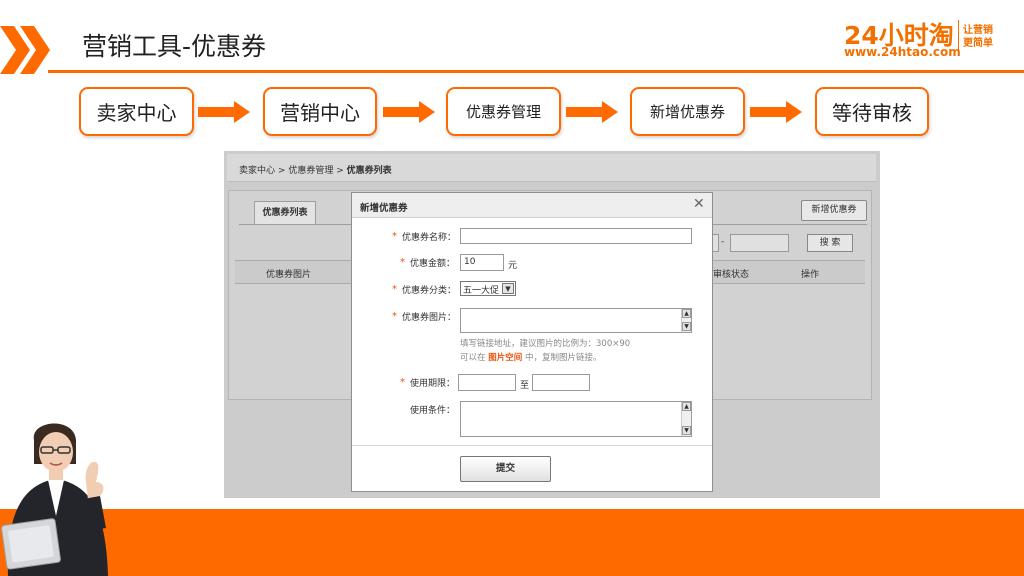  Describe the element at coordinates (532, 205) in the screenshot. I see `dialog-header: 新增优惠券 ✕` at that location.